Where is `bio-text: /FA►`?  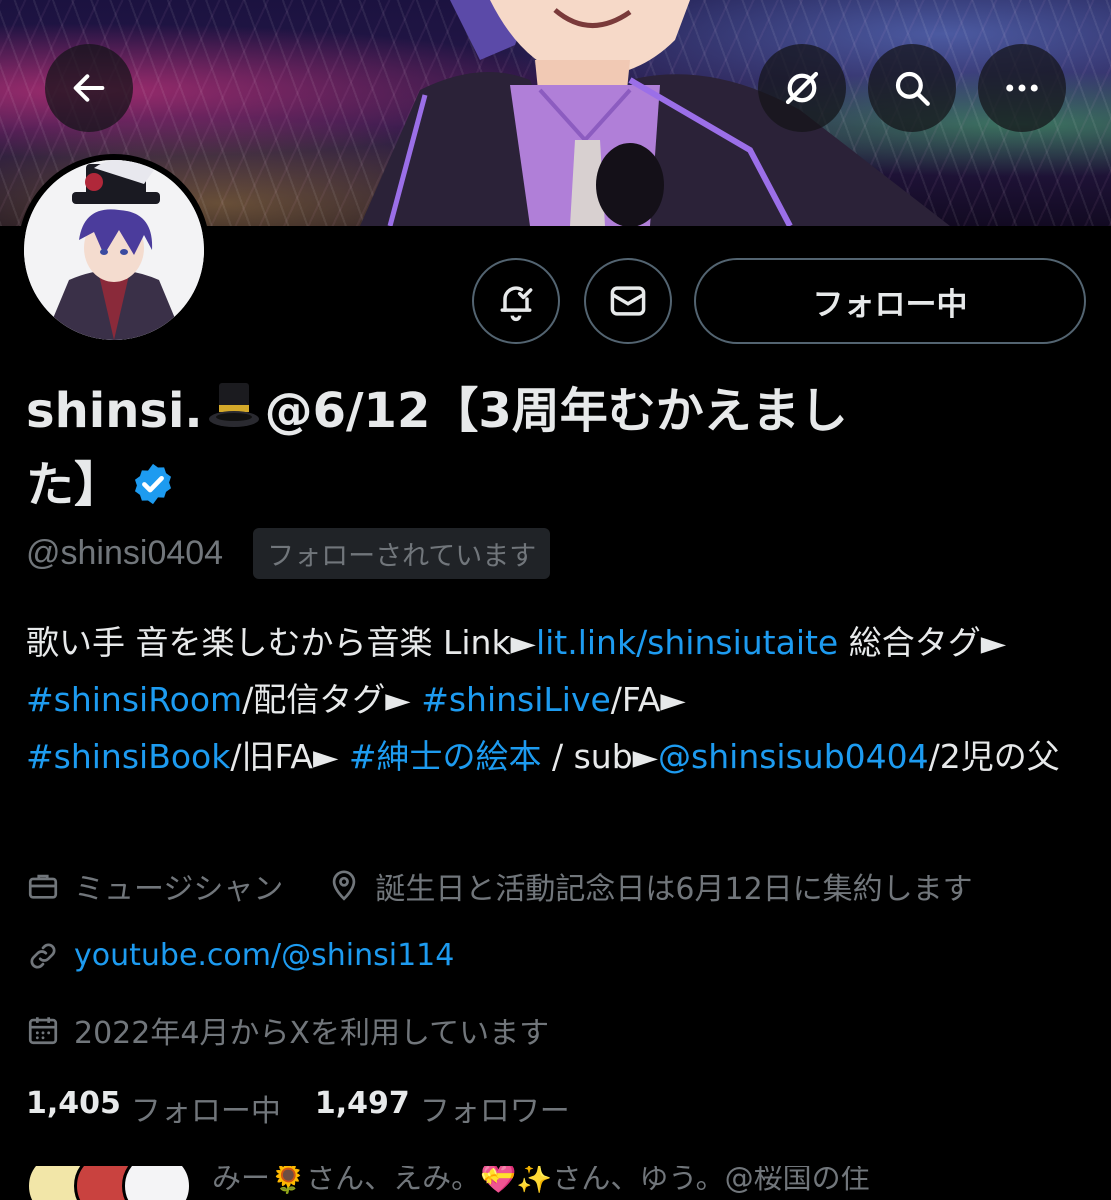 bio-text: /FA► is located at coordinates (648, 699).